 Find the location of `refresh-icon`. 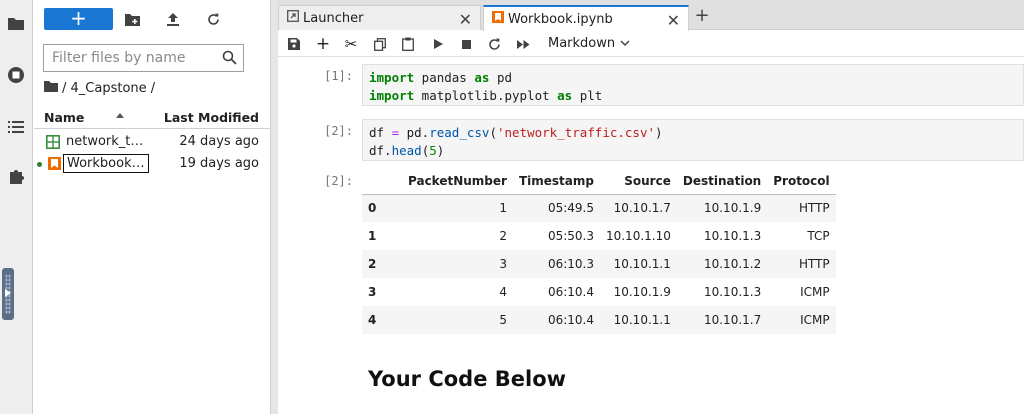

refresh-icon is located at coordinates (213, 19).